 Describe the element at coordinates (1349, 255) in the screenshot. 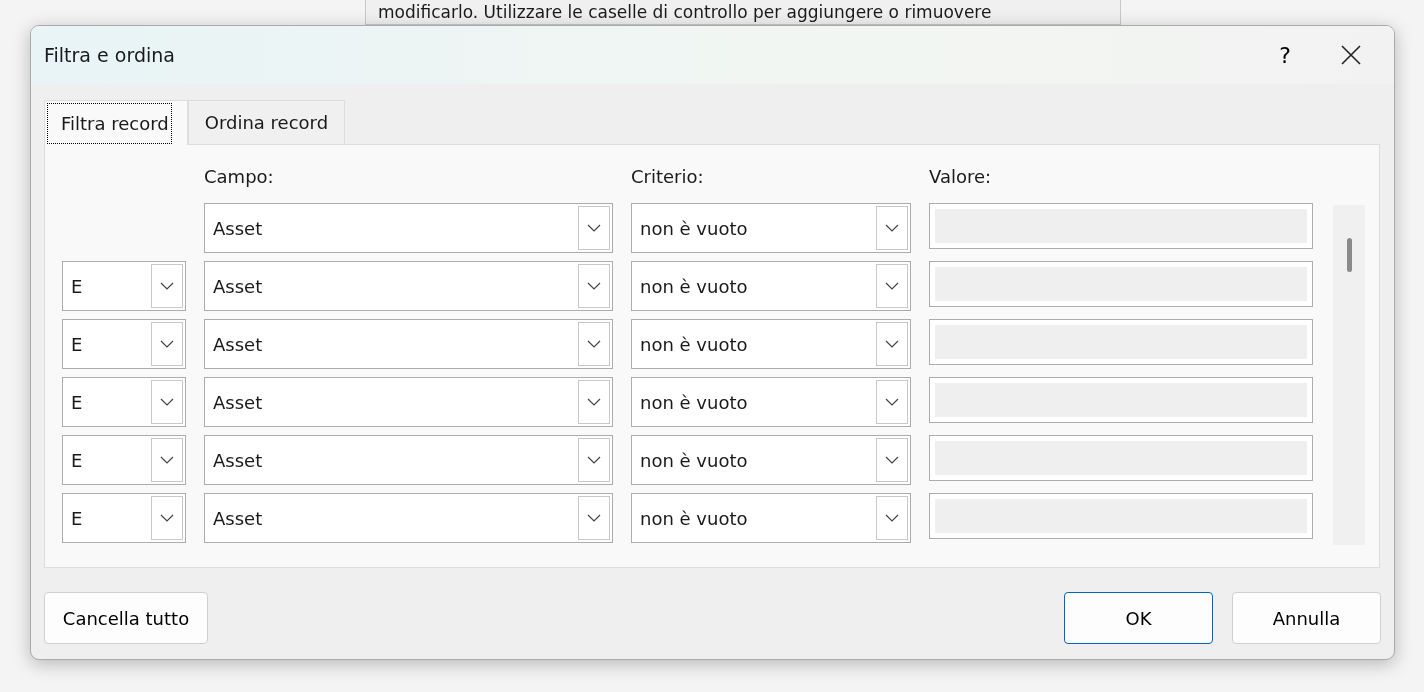

I see `scrollbar-thumb` at that location.